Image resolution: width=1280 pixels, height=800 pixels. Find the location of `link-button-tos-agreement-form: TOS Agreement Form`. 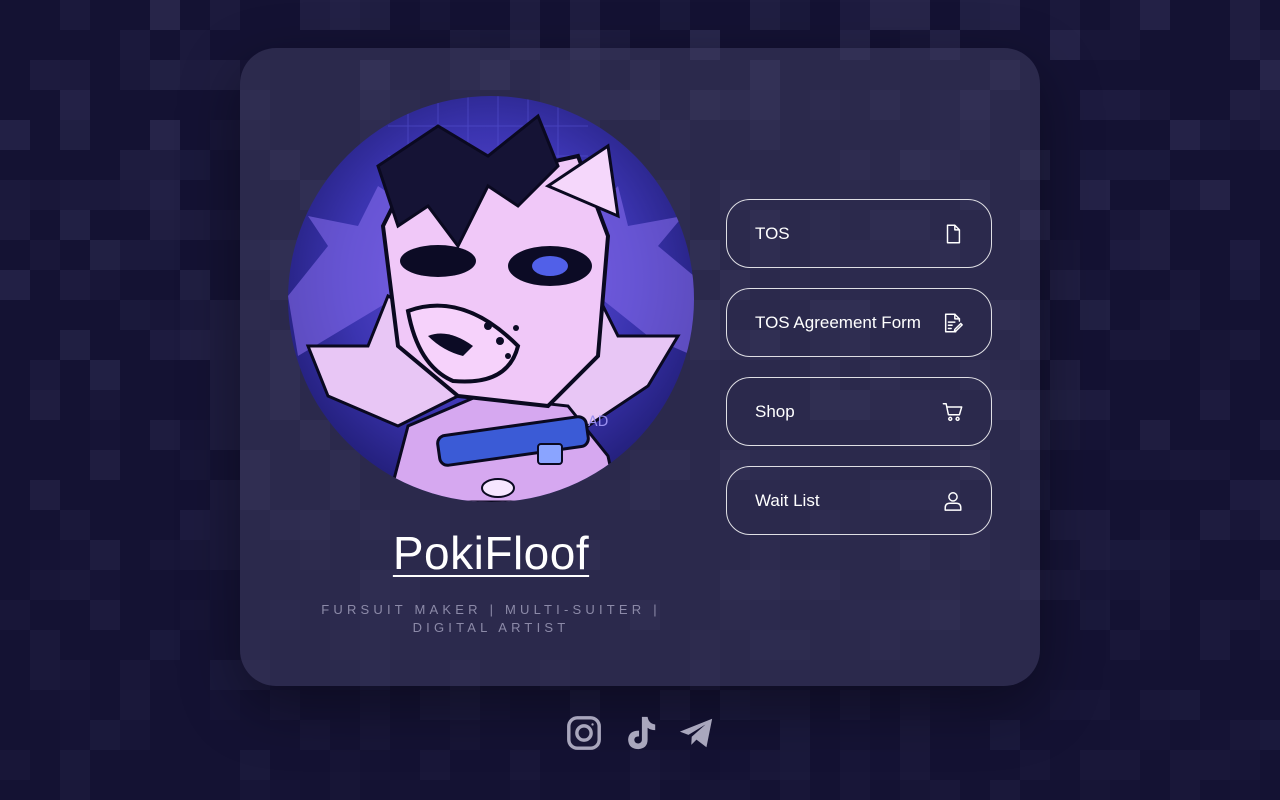

link-button-tos-agreement-form: TOS Agreement Form is located at coordinates (859, 322).